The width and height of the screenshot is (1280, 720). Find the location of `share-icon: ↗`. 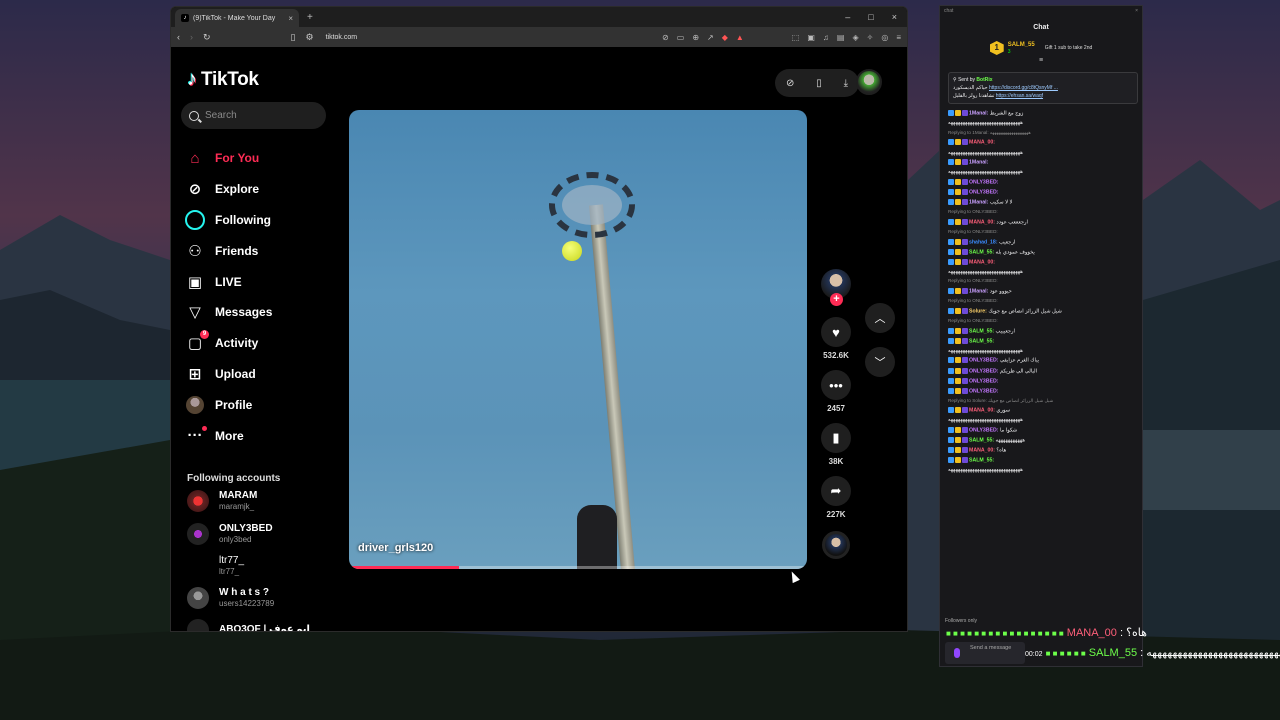

share-icon: ↗ is located at coordinates (710, 37).